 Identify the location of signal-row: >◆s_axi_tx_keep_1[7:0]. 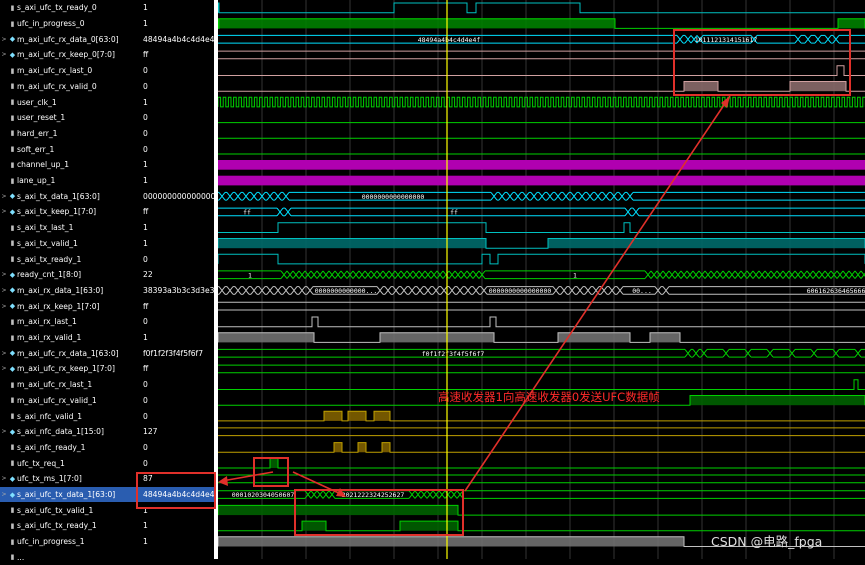
(70, 212).